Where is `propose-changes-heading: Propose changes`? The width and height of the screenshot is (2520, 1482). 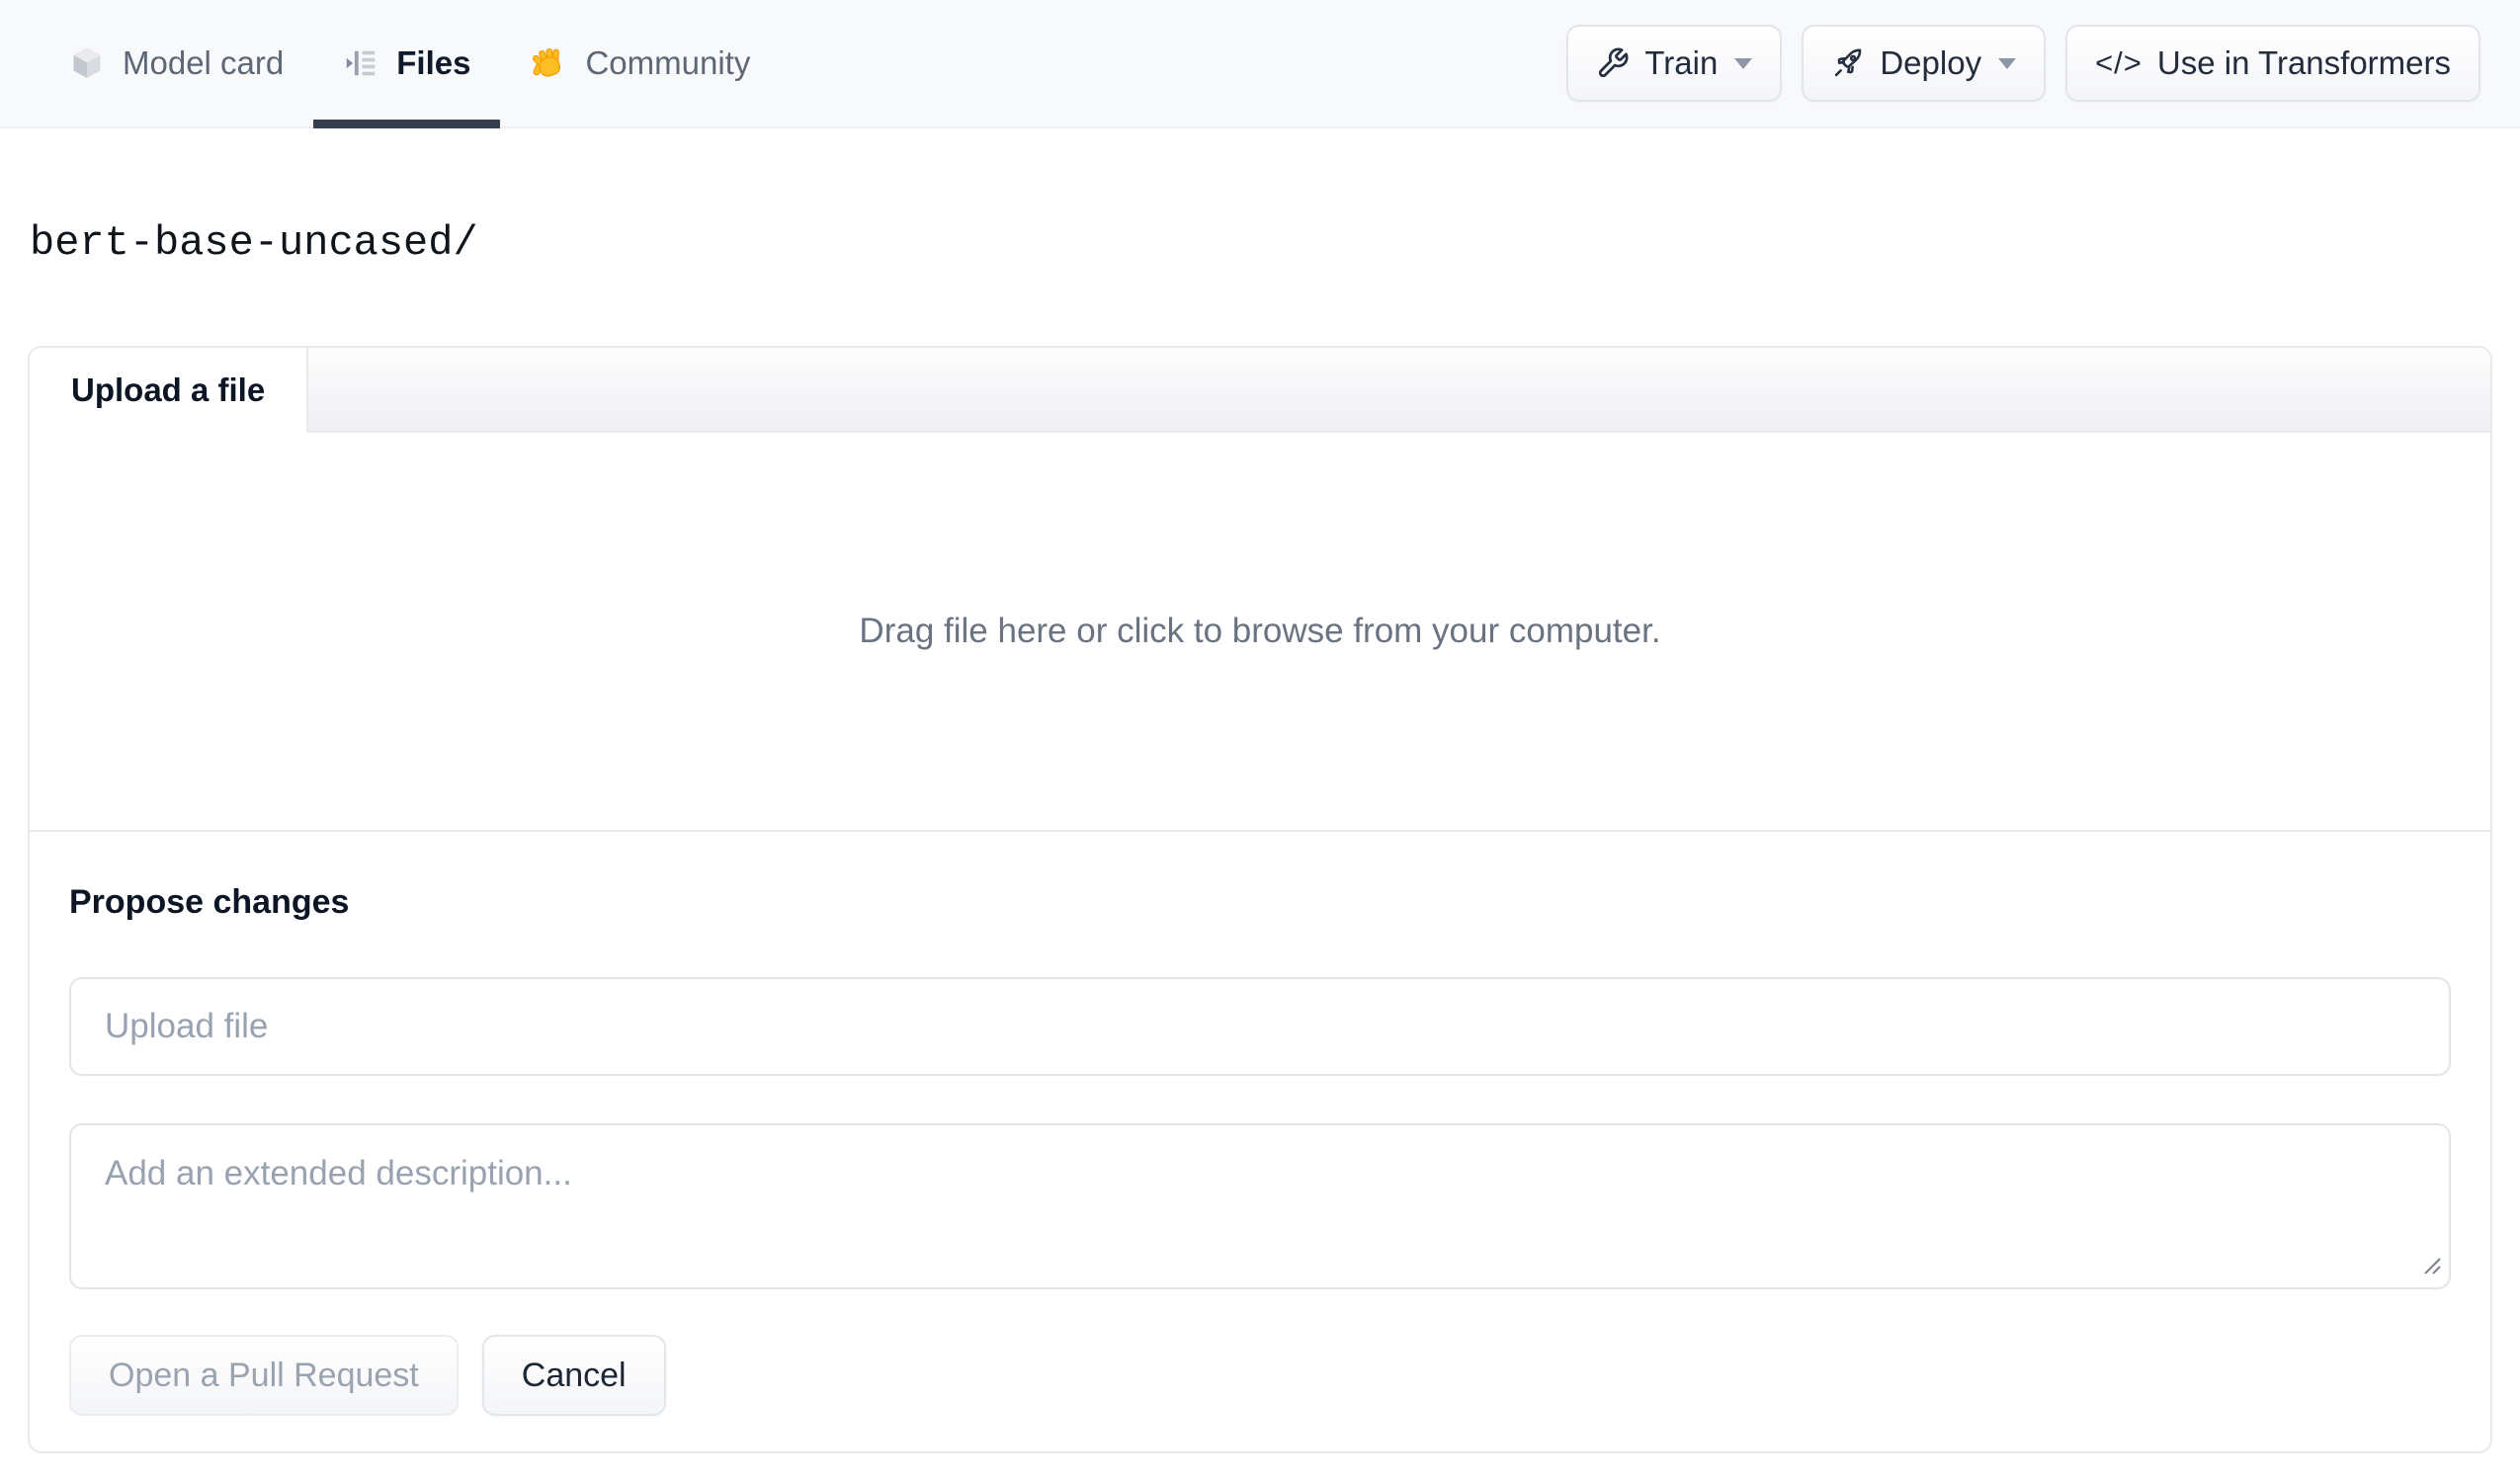 propose-changes-heading: Propose changes is located at coordinates (209, 902).